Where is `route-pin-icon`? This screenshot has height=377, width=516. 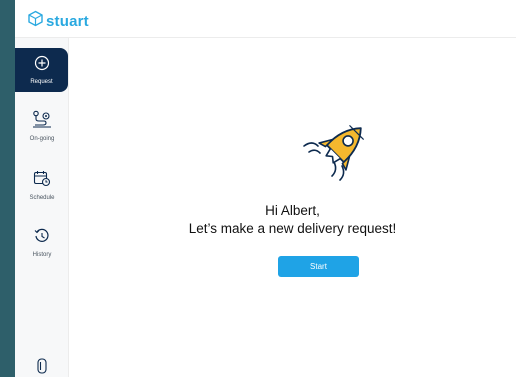
route-pin-icon is located at coordinates (42, 121).